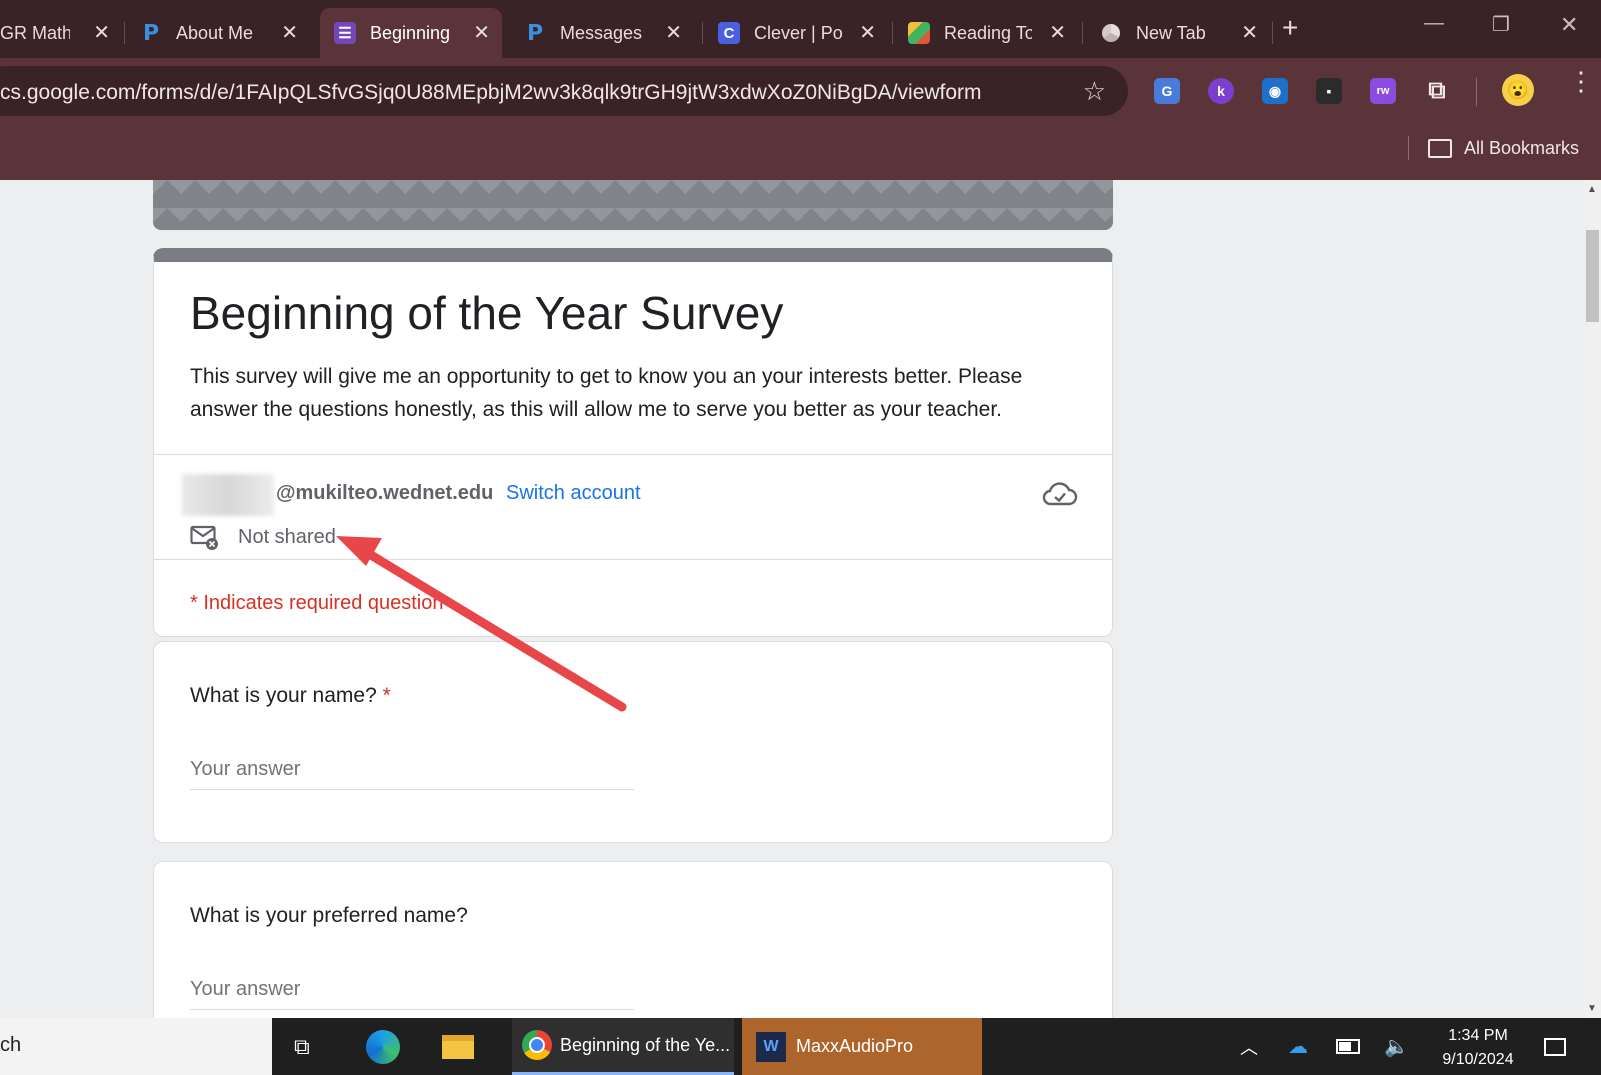  Describe the element at coordinates (1249, 1046) in the screenshot. I see `tray-chevron-icon: ︿` at that location.